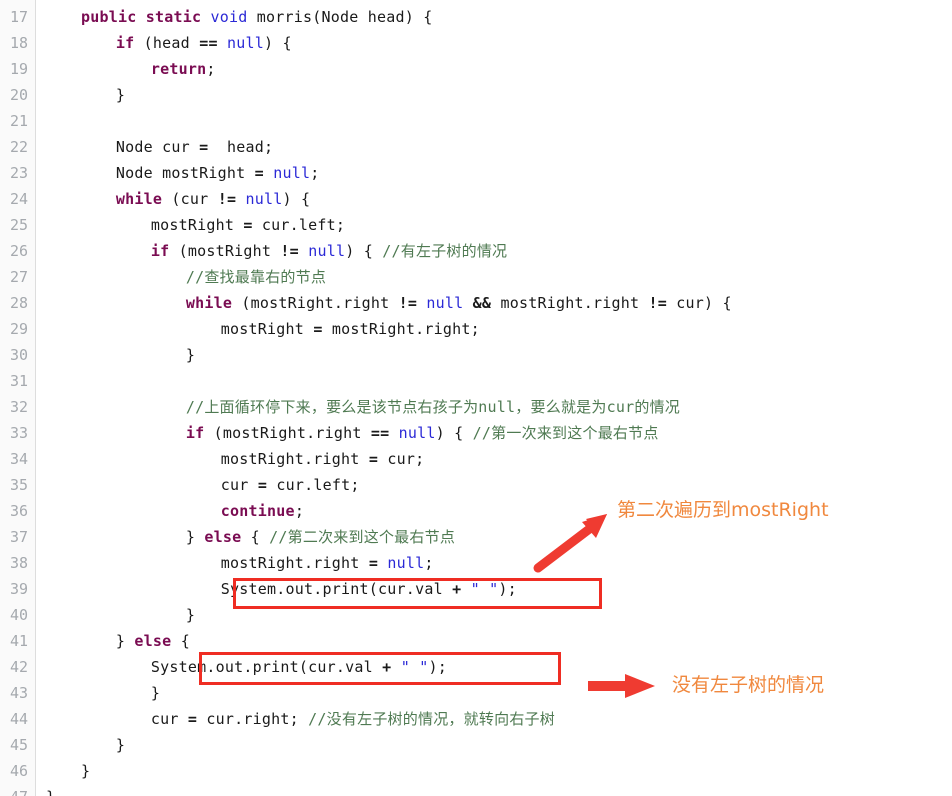 This screenshot has height=796, width=952. What do you see at coordinates (18, 407) in the screenshot?
I see `line-number: 32` at bounding box center [18, 407].